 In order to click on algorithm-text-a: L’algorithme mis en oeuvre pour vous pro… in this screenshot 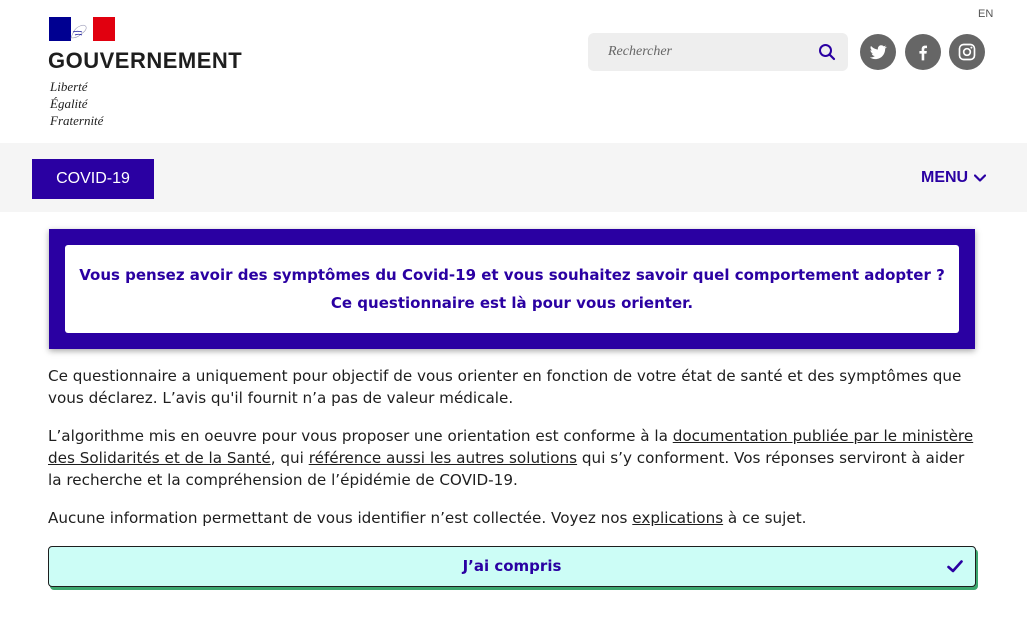, I will do `click(360, 436)`.